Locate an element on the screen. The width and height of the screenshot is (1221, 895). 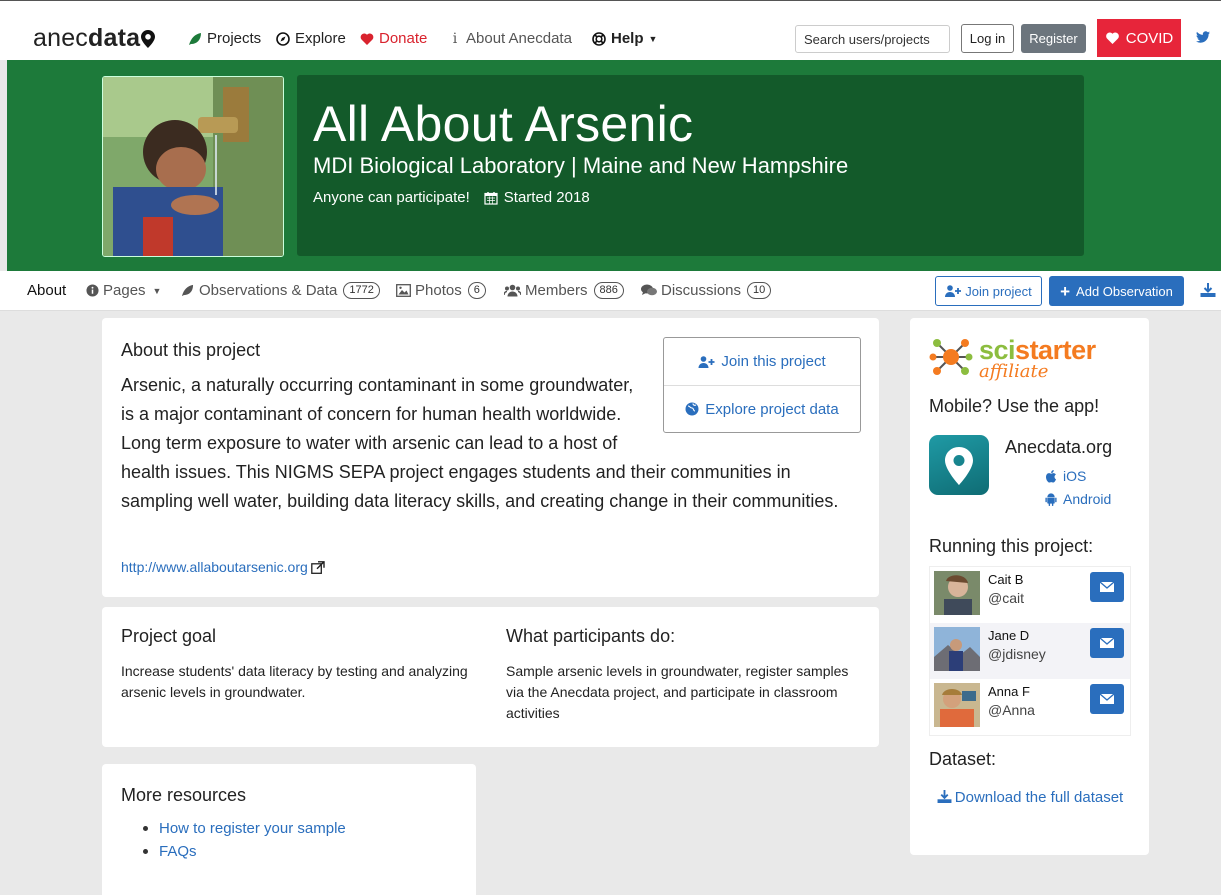
join-this-project-button: Join this project is located at coordinates (762, 361).